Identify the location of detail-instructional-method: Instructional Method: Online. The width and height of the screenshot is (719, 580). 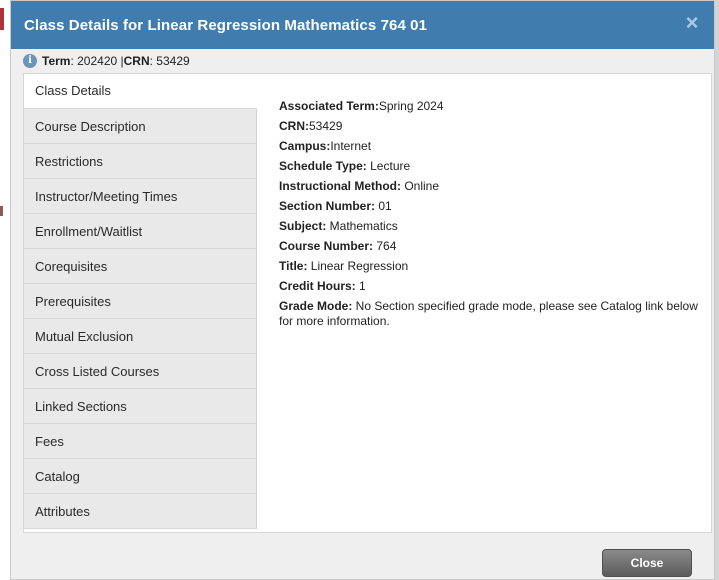
(489, 186).